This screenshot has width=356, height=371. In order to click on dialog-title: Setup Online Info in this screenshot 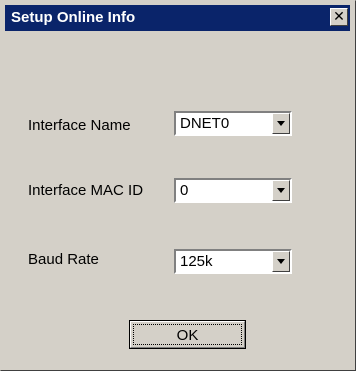, I will do `click(73, 17)`.